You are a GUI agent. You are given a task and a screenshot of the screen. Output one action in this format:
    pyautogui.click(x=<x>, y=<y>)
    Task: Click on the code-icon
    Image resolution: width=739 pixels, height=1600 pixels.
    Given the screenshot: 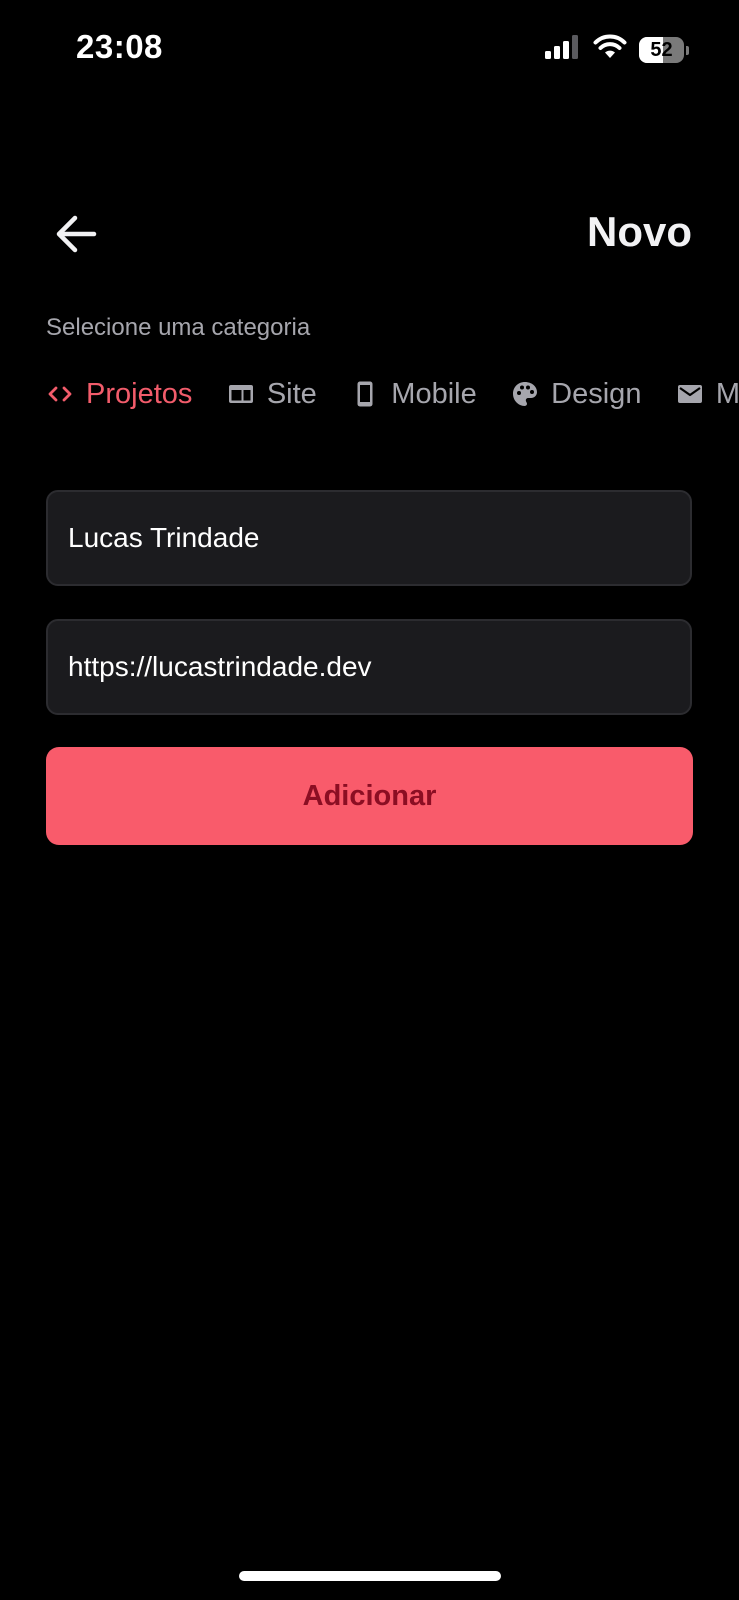 What is the action you would take?
    pyautogui.click(x=60, y=394)
    